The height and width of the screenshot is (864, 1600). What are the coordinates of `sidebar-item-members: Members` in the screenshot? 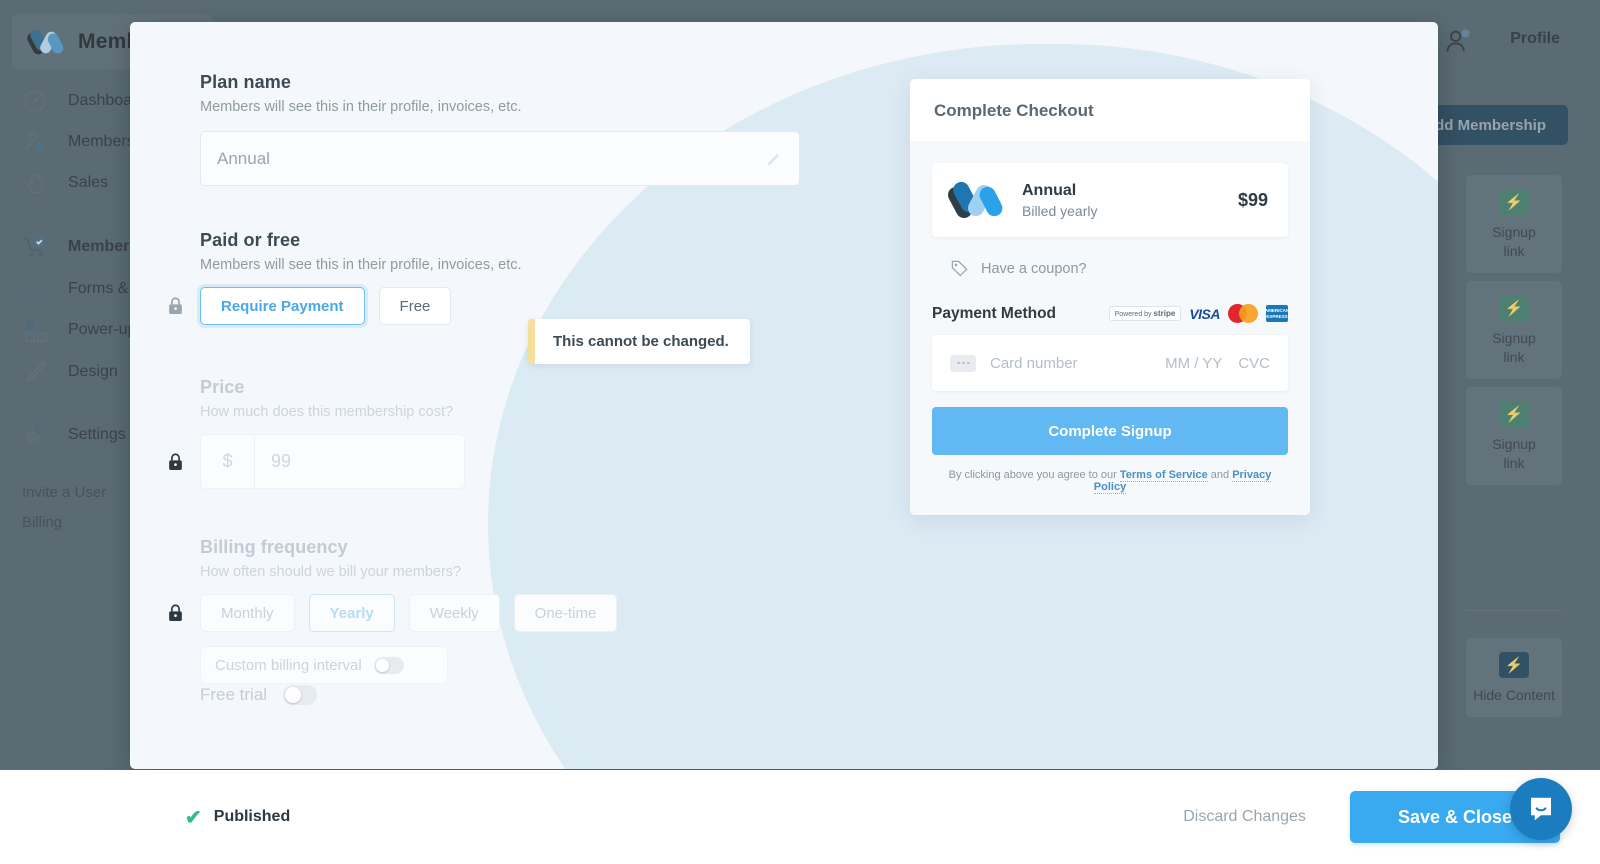 It's located at (78, 142).